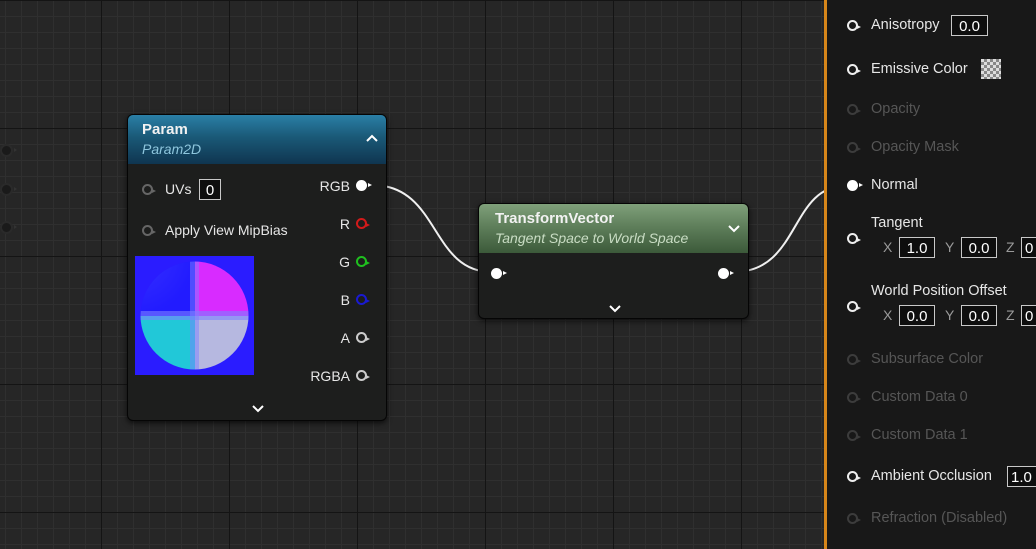 This screenshot has height=549, width=1036. Describe the element at coordinates (330, 376) in the screenshot. I see `rgba-output-label: RGBA` at that location.